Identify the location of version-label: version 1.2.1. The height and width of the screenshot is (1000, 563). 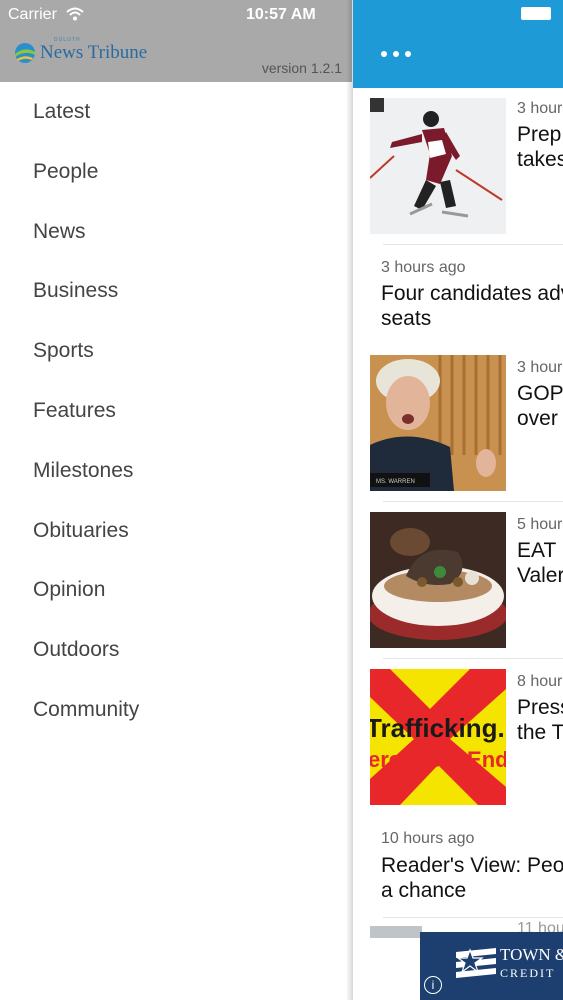
(301, 68).